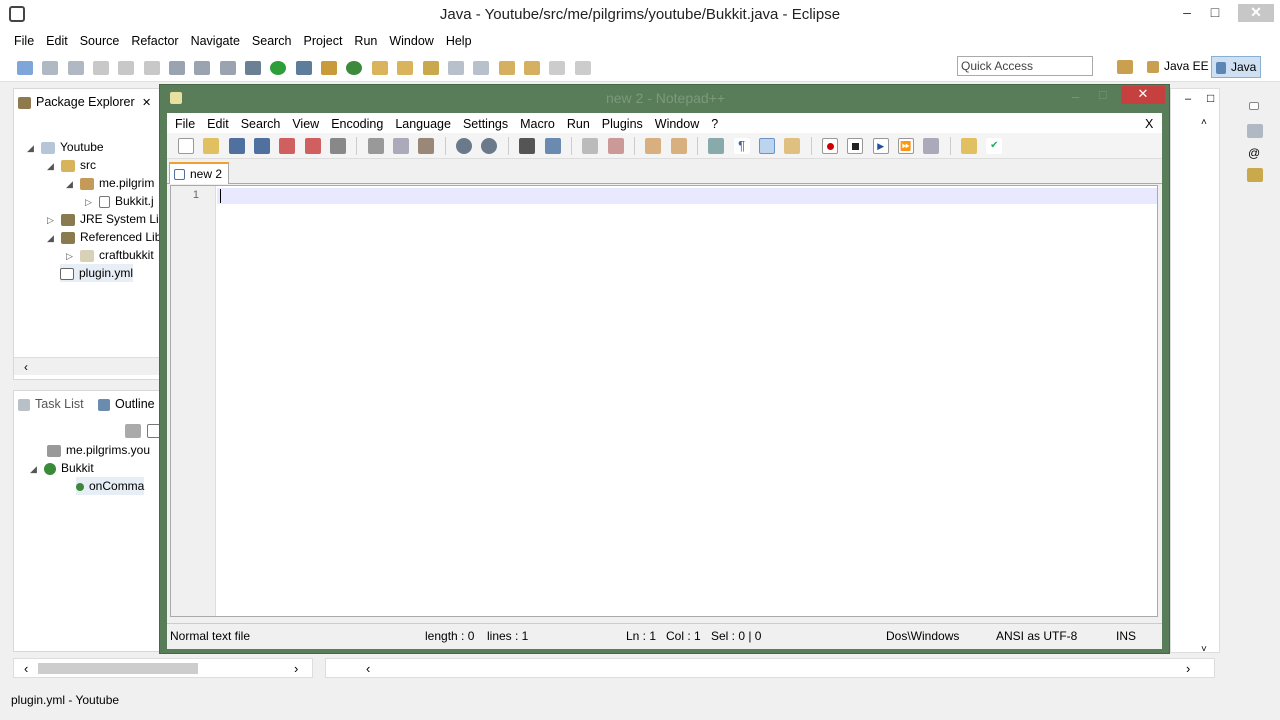  What do you see at coordinates (770, 668) in the screenshot?
I see `bottom-right-scrollbar: ‹ ›` at bounding box center [770, 668].